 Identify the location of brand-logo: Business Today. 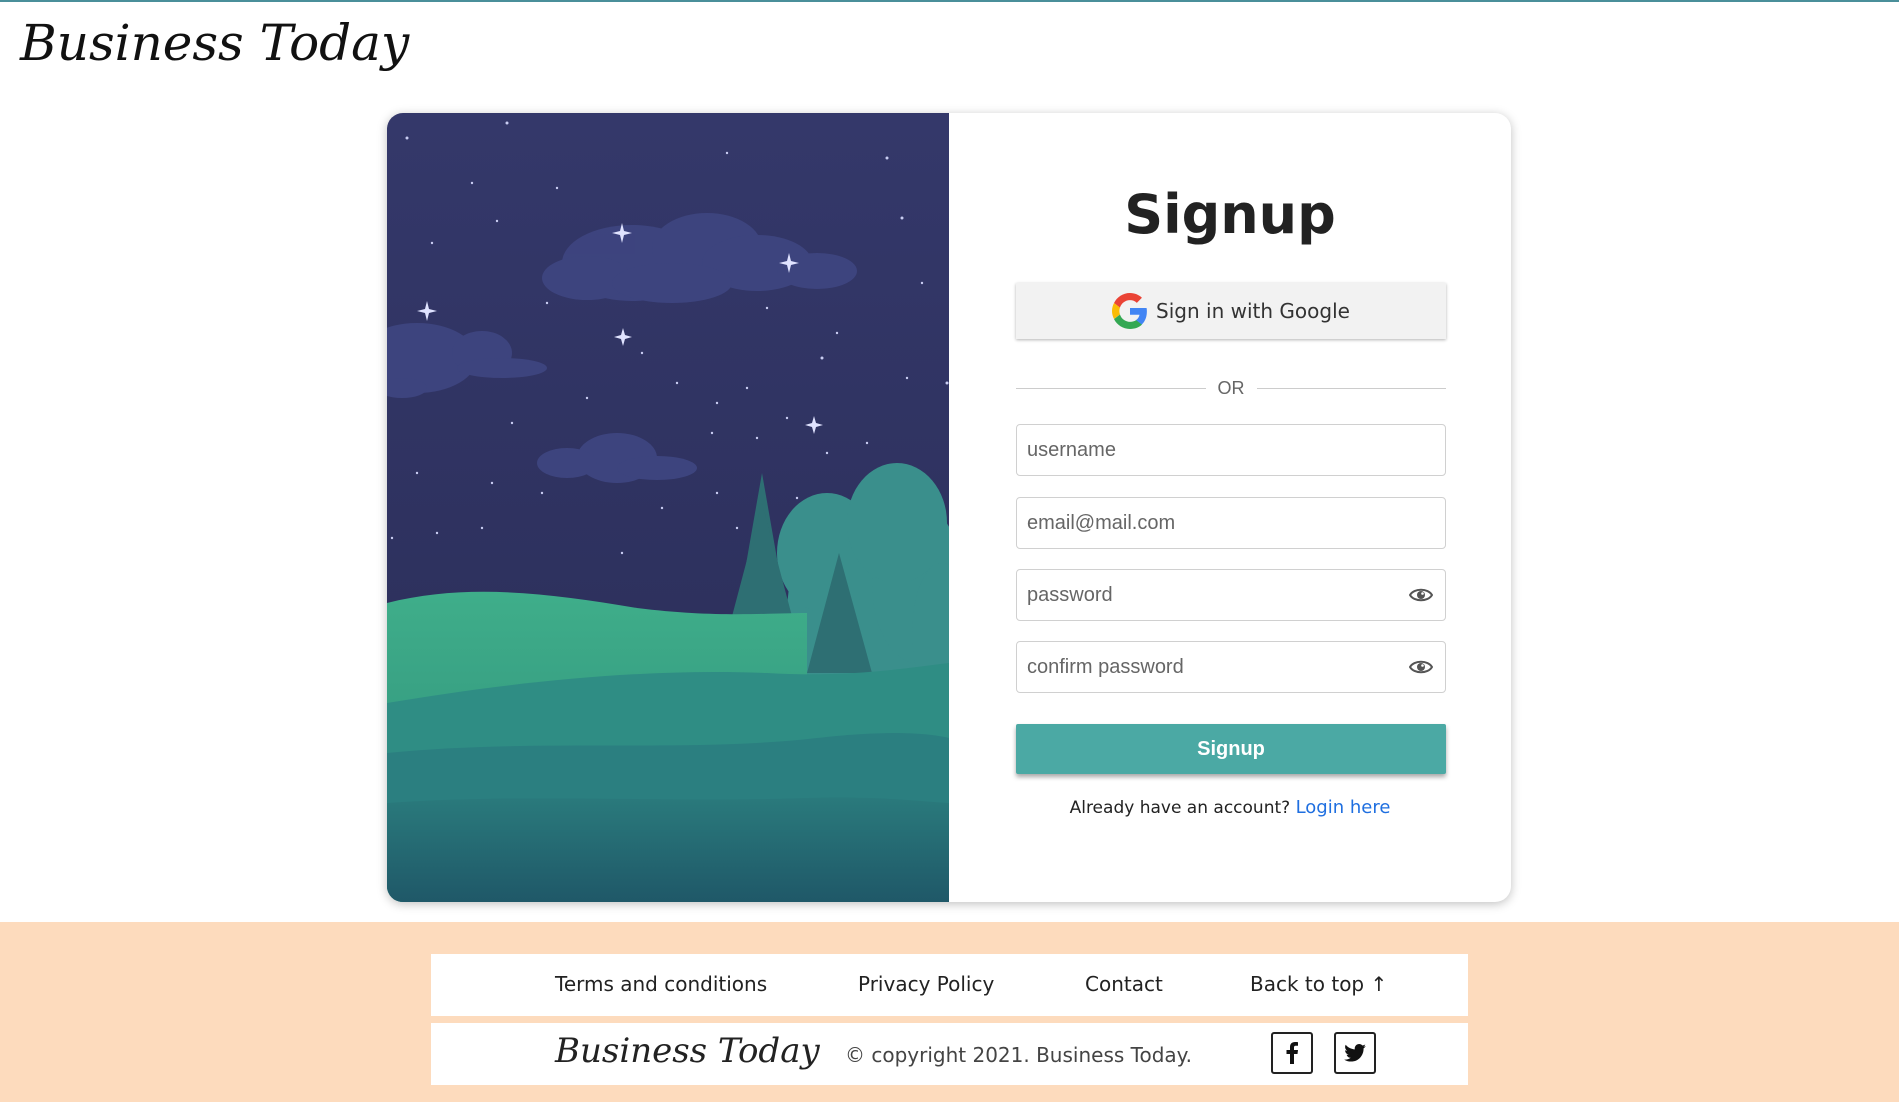
(214, 43).